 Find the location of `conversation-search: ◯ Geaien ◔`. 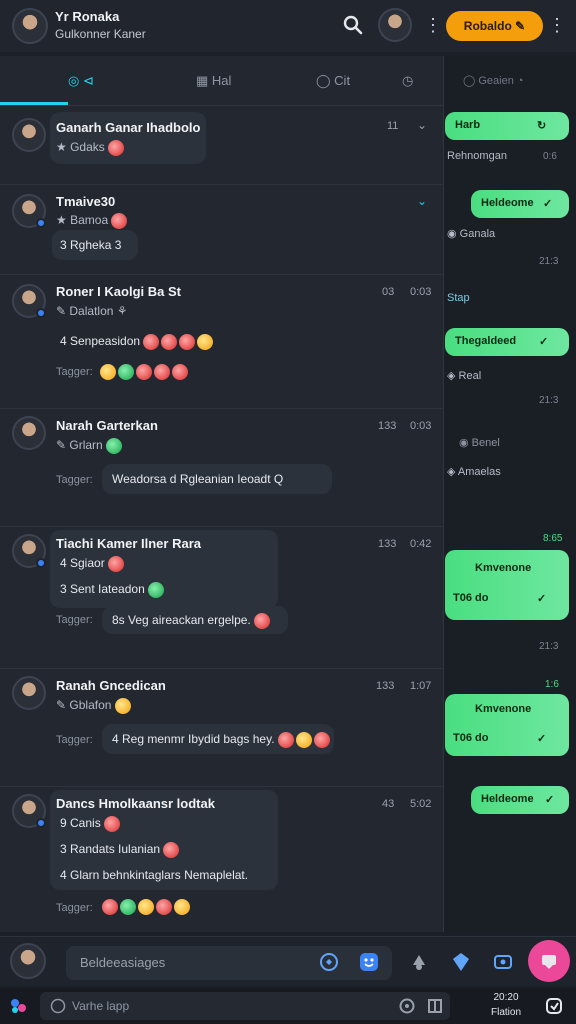

conversation-search: ◯ Geaien ◔ is located at coordinates (515, 81).